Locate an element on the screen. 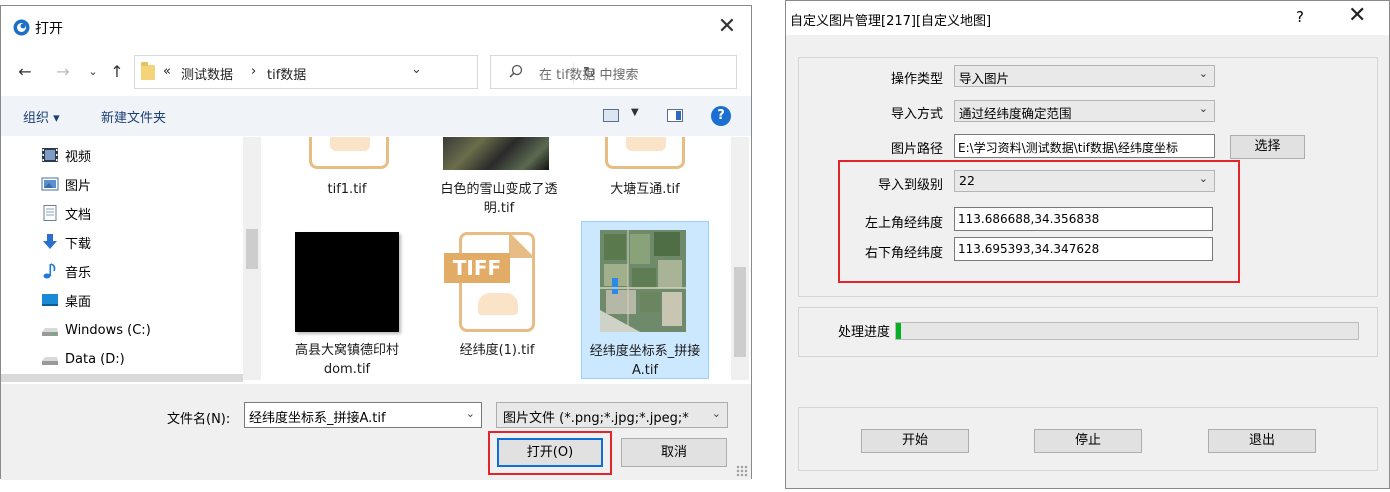 The width and height of the screenshot is (1390, 492). nav-item-downloads: 下载 is located at coordinates (66, 242).